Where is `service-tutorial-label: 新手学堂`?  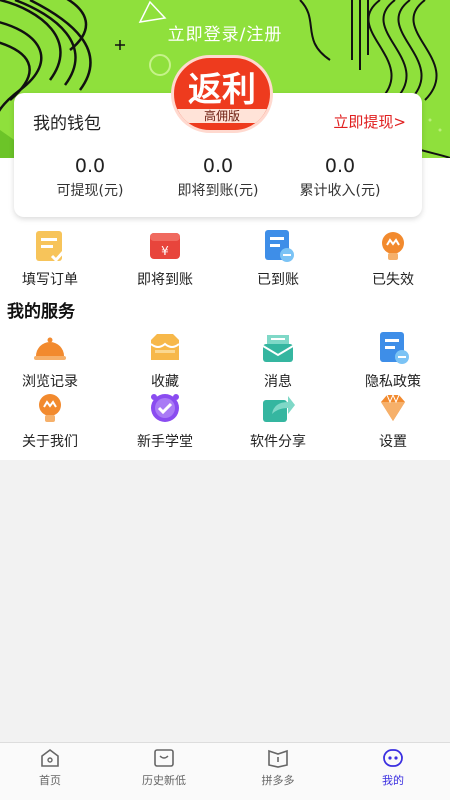
service-tutorial-label: 新手学堂 is located at coordinates (165, 442).